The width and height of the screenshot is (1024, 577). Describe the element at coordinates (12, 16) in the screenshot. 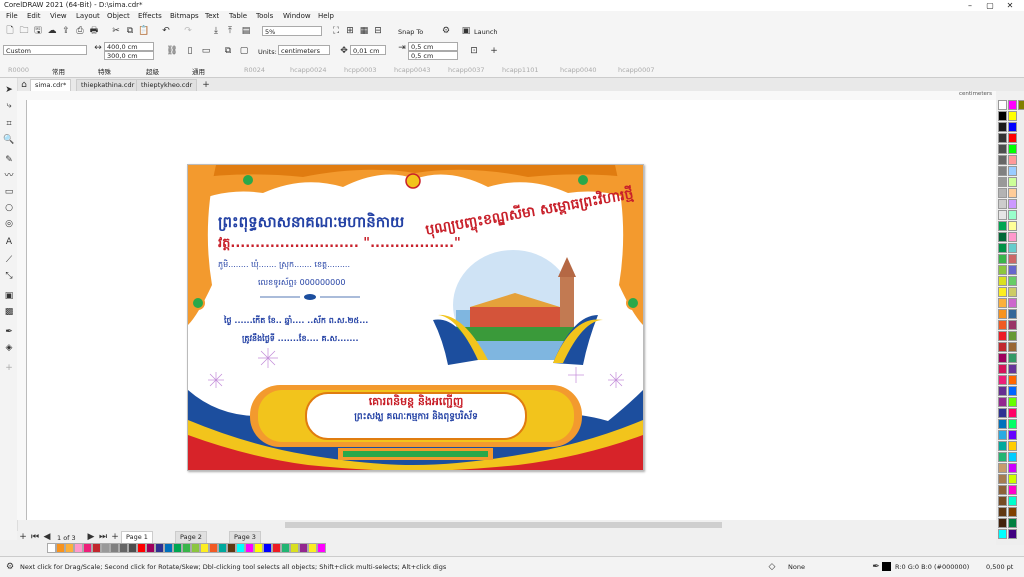

I see `menu-file: File` at that location.